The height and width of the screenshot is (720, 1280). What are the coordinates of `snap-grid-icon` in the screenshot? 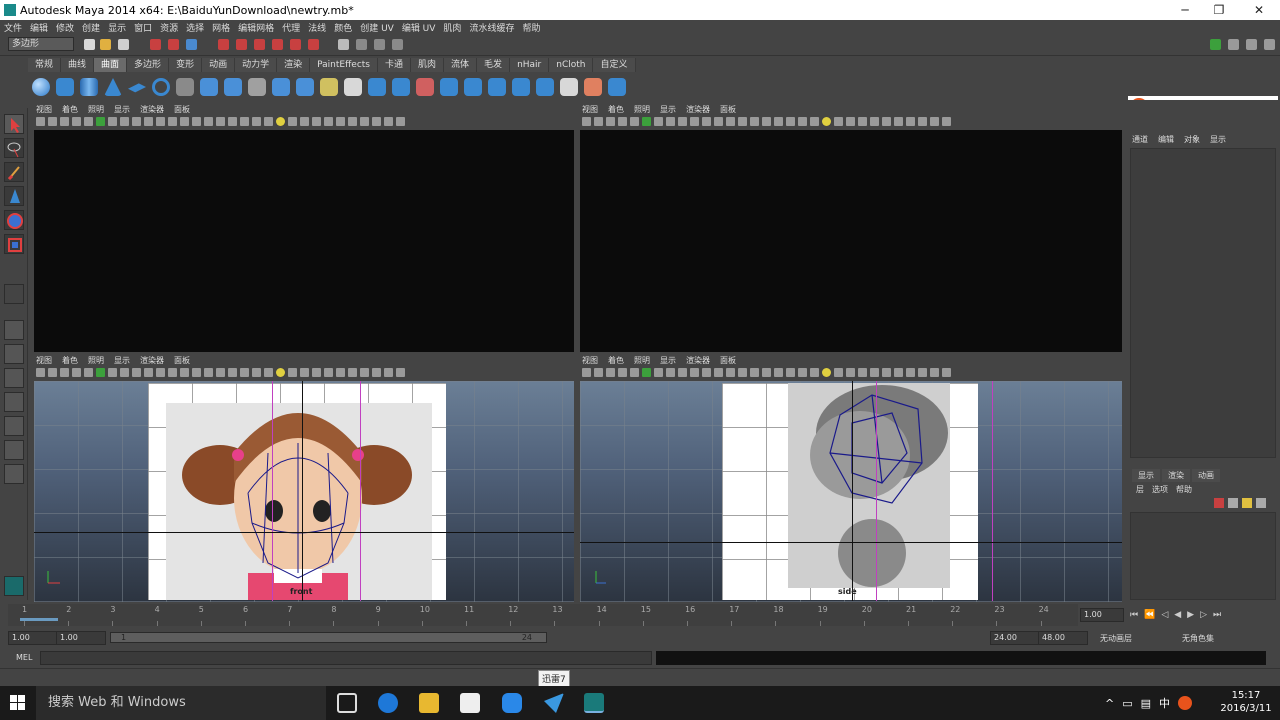 It's located at (223, 44).